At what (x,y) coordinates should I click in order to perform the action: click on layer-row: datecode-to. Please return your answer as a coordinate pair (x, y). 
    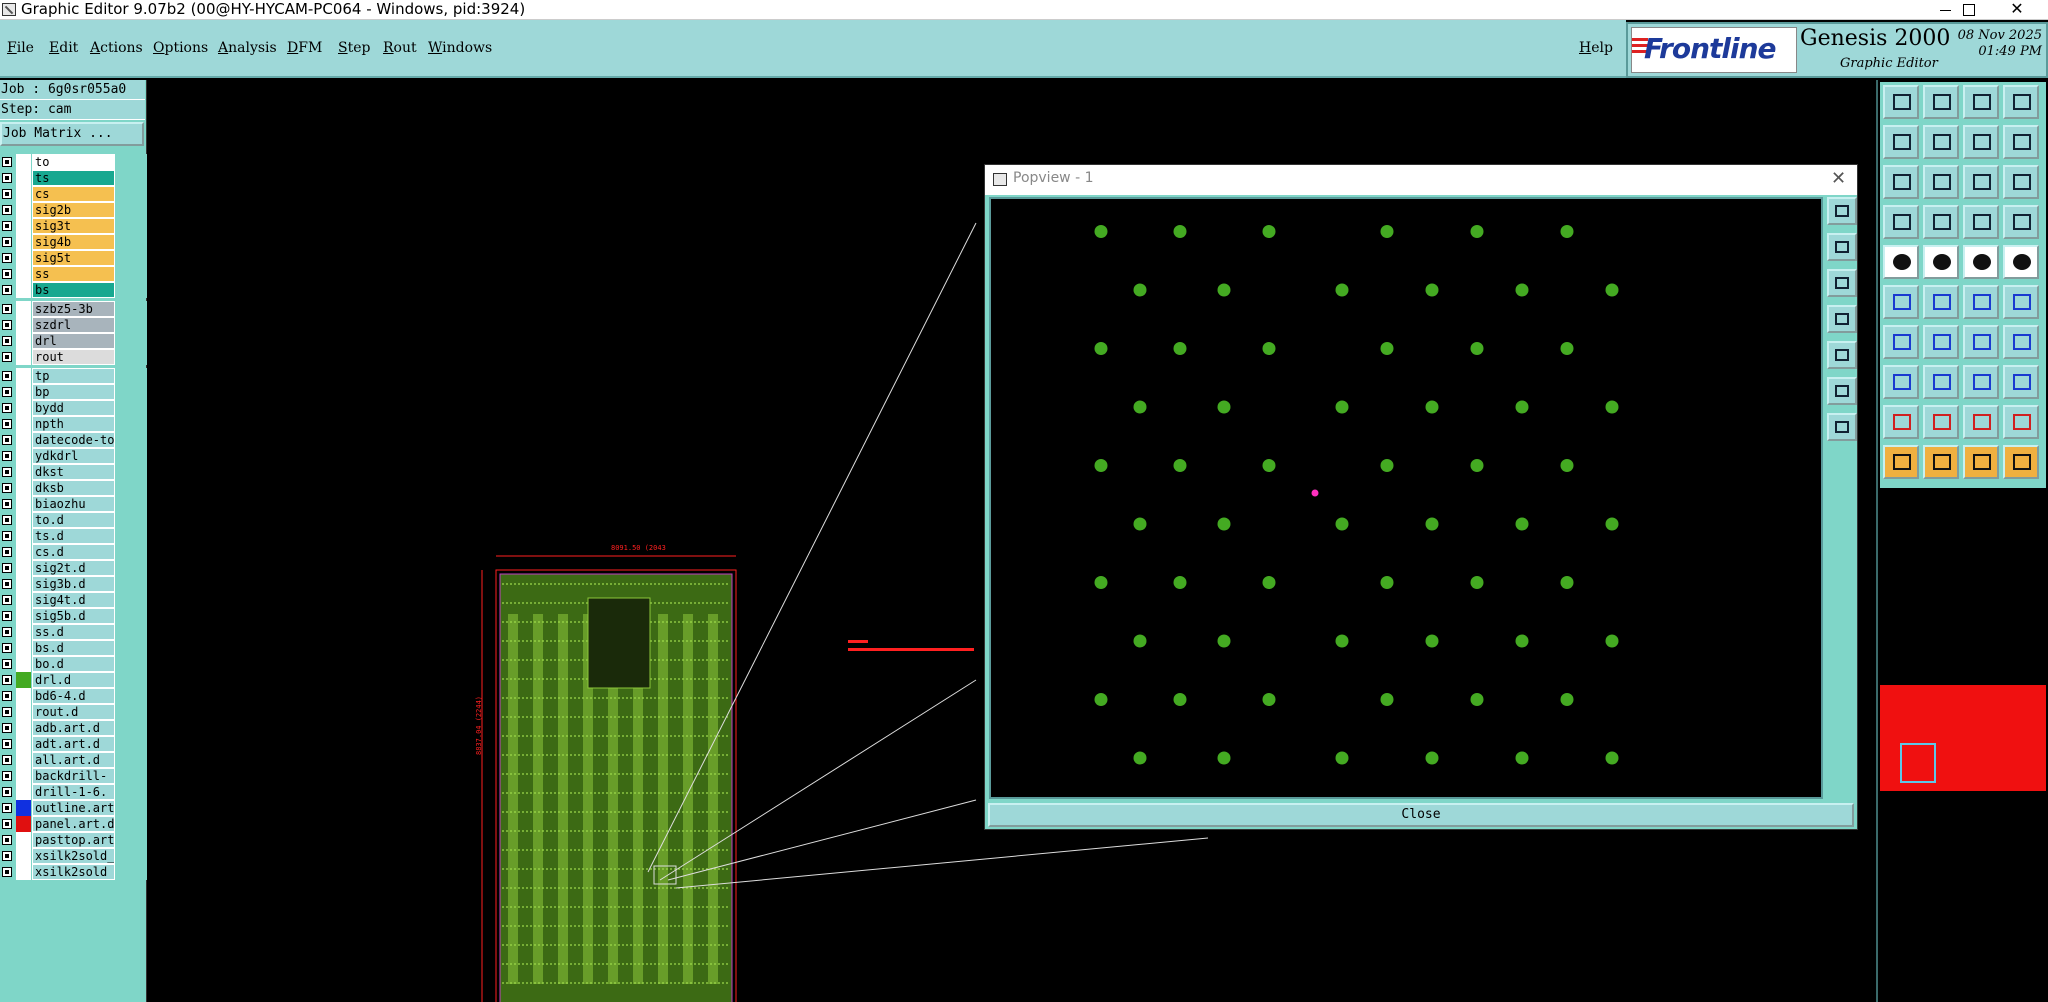
    Looking at the image, I should click on (73, 440).